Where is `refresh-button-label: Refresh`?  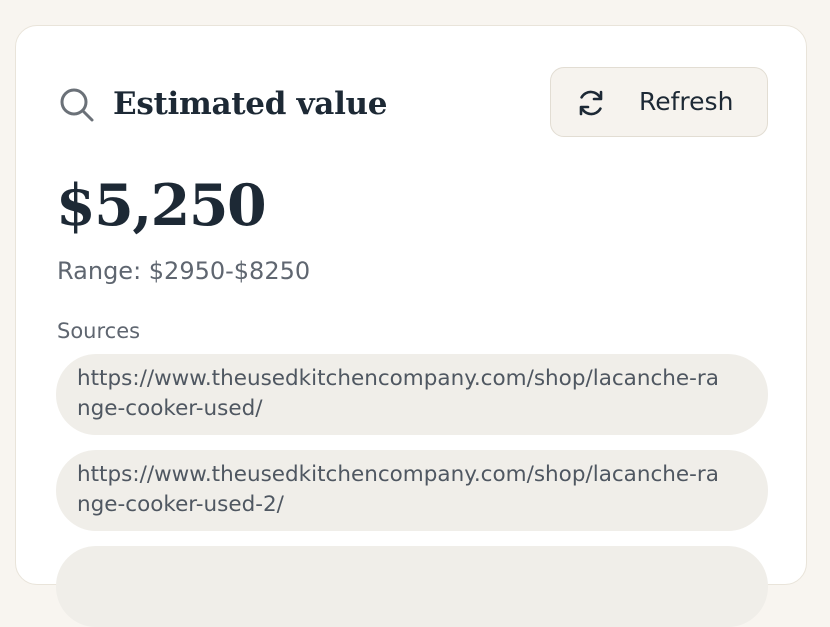
refresh-button-label: Refresh is located at coordinates (686, 101).